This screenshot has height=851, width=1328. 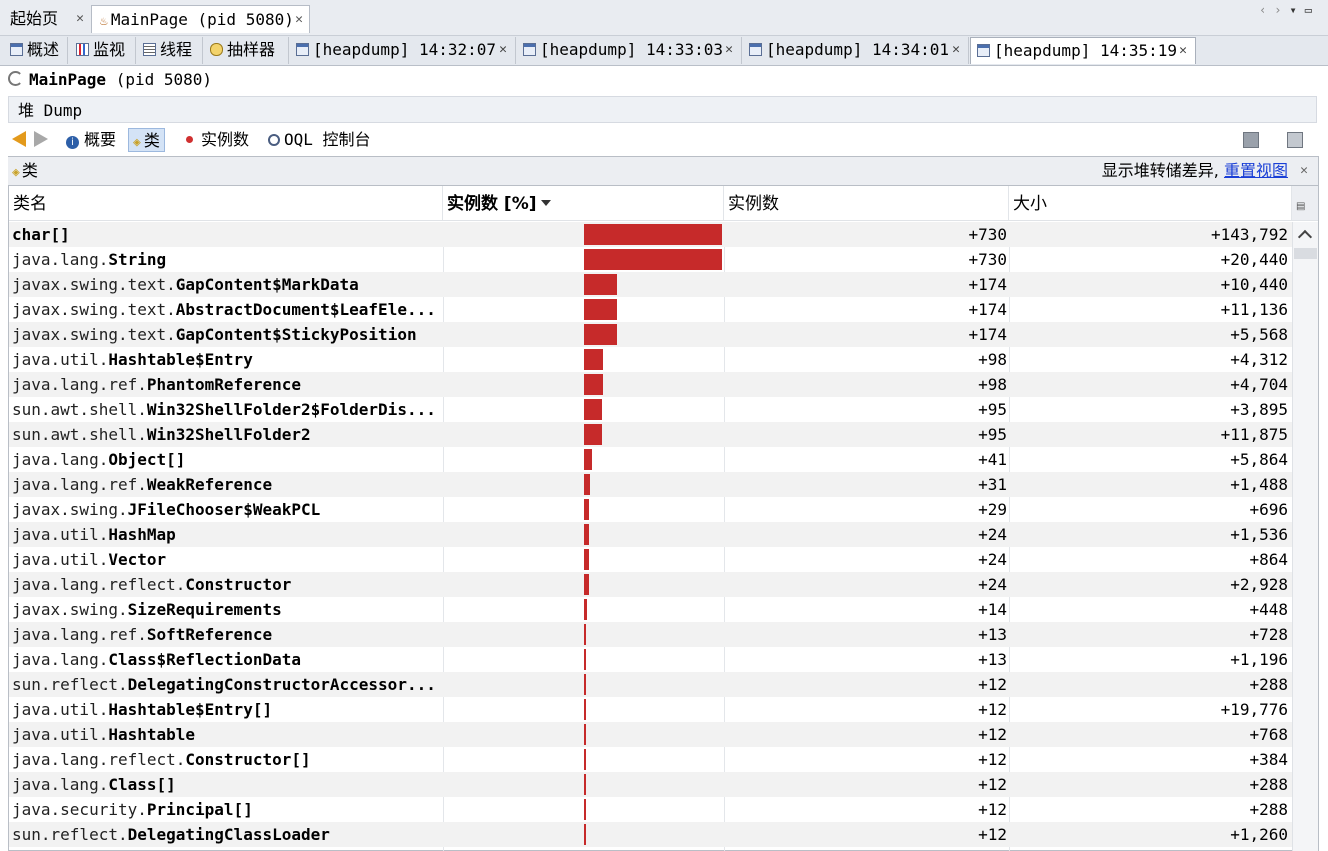 What do you see at coordinates (1268, 759) in the screenshot?
I see `size-cell: +384` at bounding box center [1268, 759].